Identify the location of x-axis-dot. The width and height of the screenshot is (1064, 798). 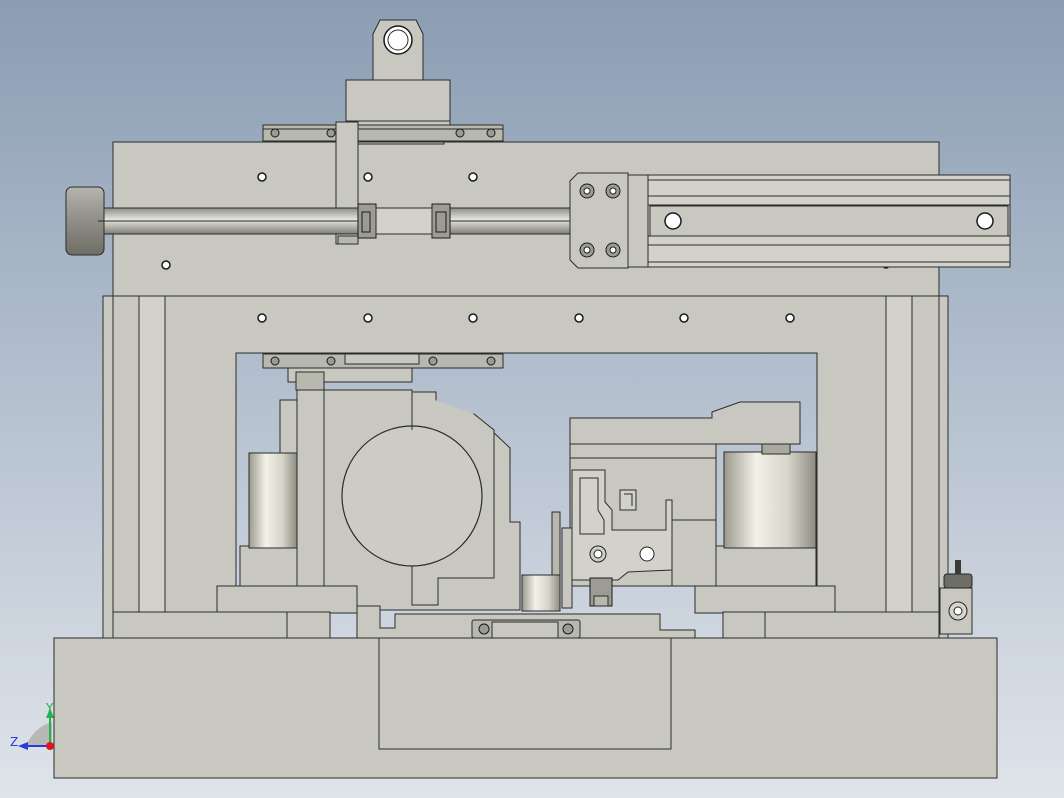
(50, 746).